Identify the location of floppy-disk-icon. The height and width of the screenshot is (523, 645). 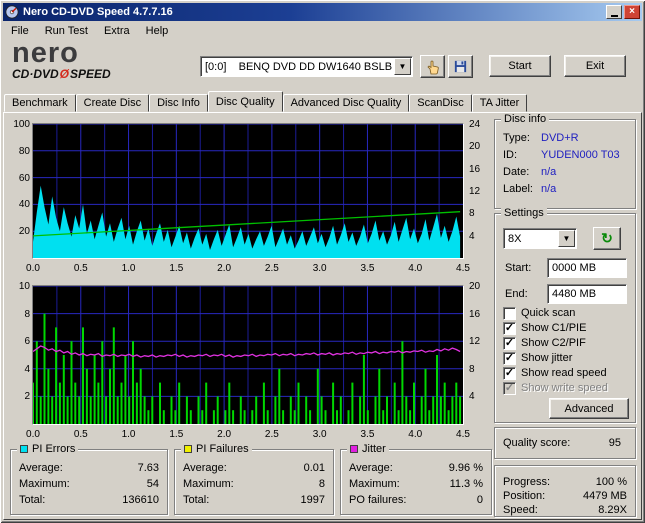
(460, 66).